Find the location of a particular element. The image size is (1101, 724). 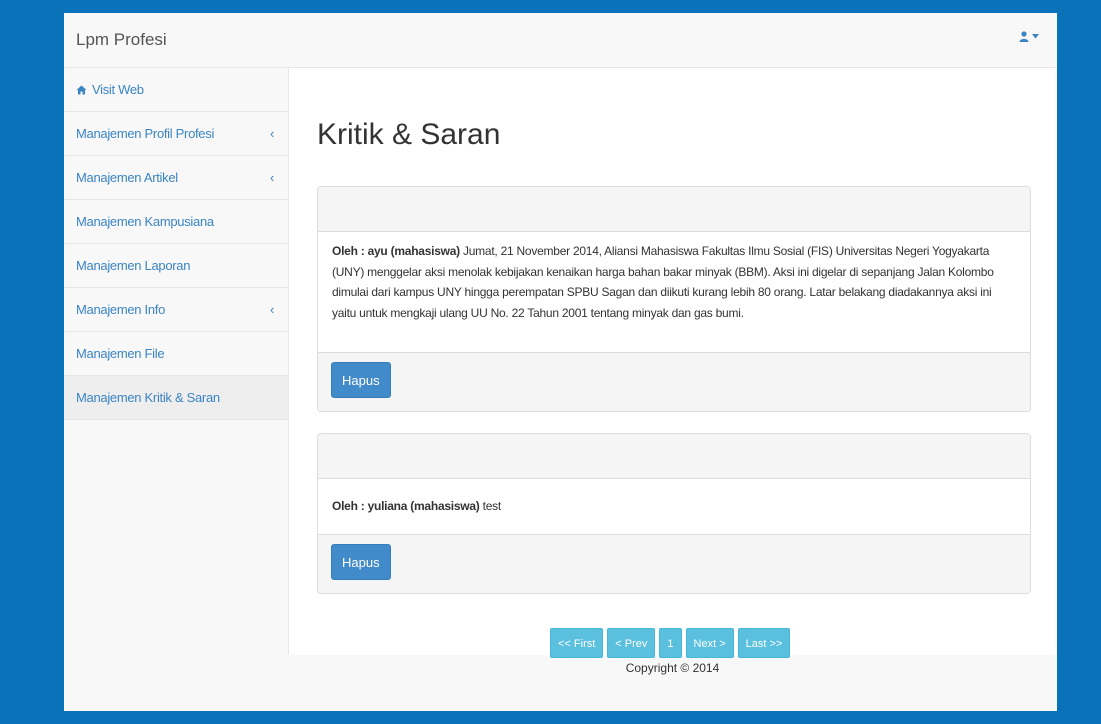

sidebar-item-label: Manajemen File is located at coordinates (120, 353).